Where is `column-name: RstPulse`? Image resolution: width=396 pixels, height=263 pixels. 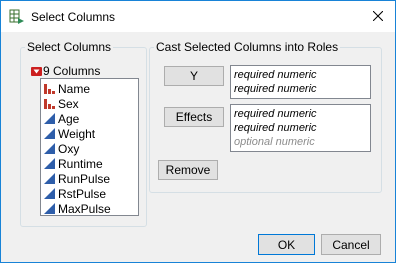 column-name: RstPulse is located at coordinates (82, 193).